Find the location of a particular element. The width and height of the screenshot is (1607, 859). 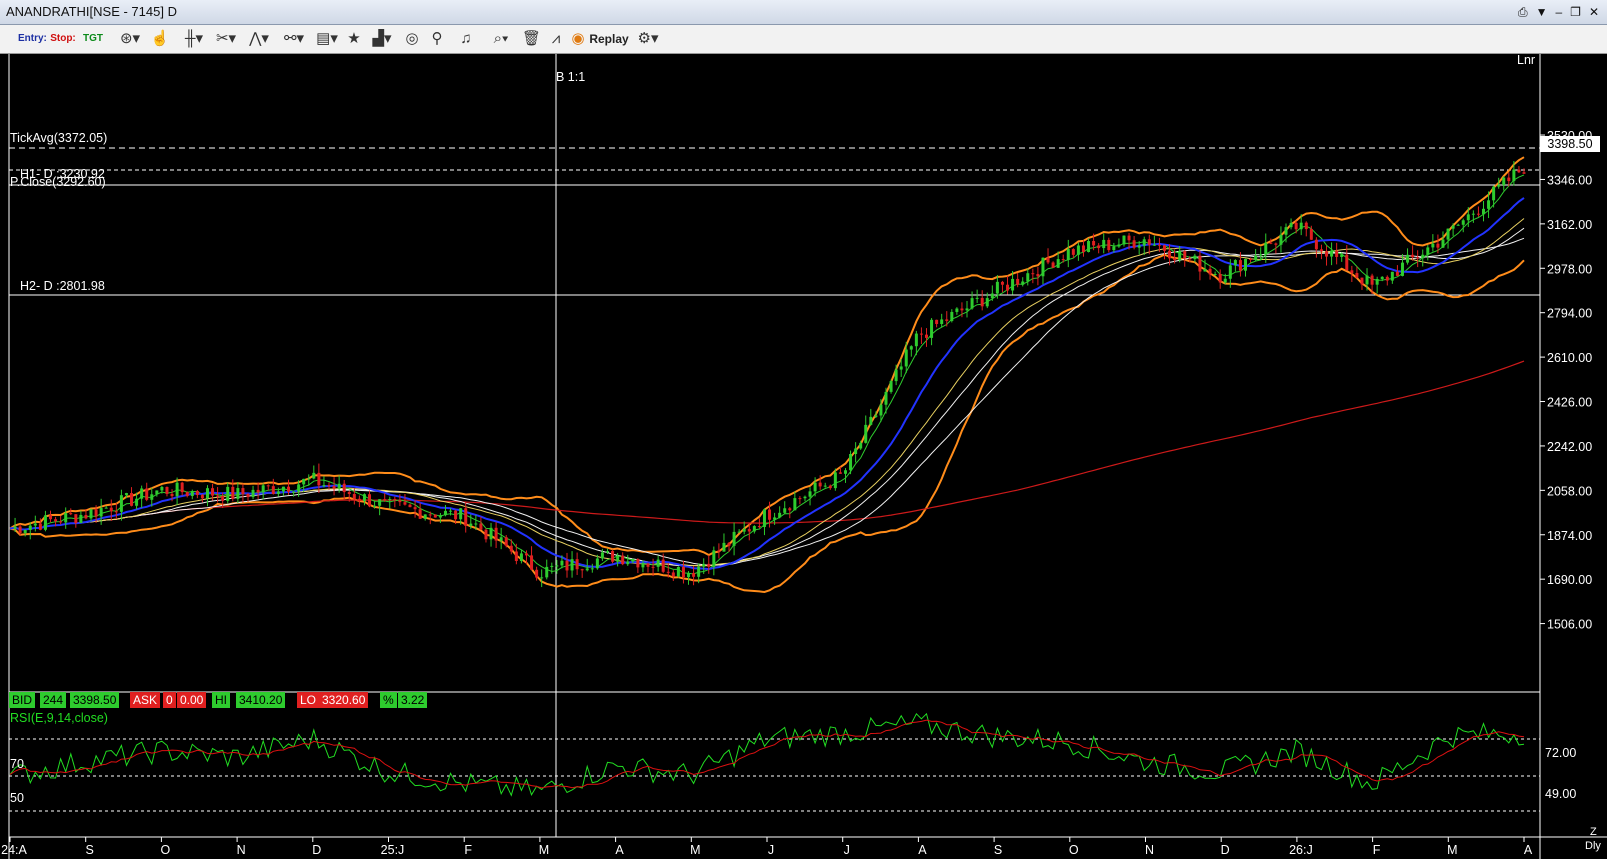

y-tick-label: 3162.00 is located at coordinates (1569, 225).